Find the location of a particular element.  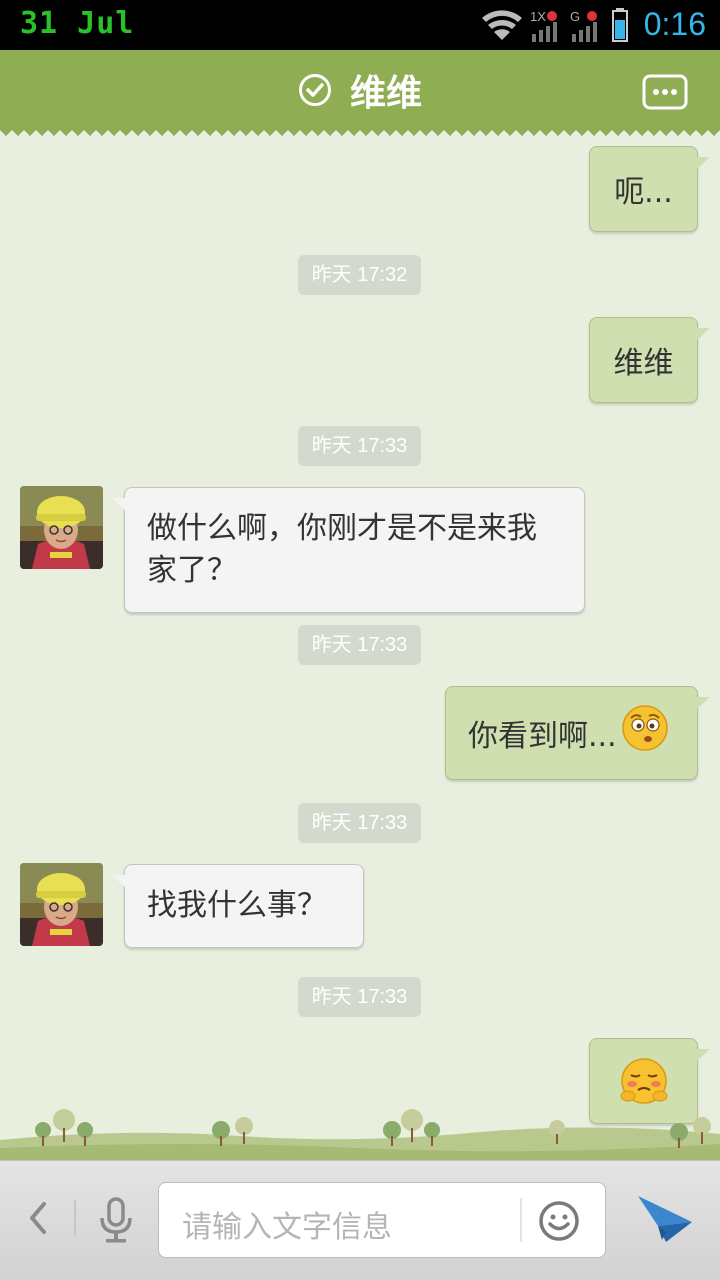

status-date: 31 Jul is located at coordinates (77, 23).